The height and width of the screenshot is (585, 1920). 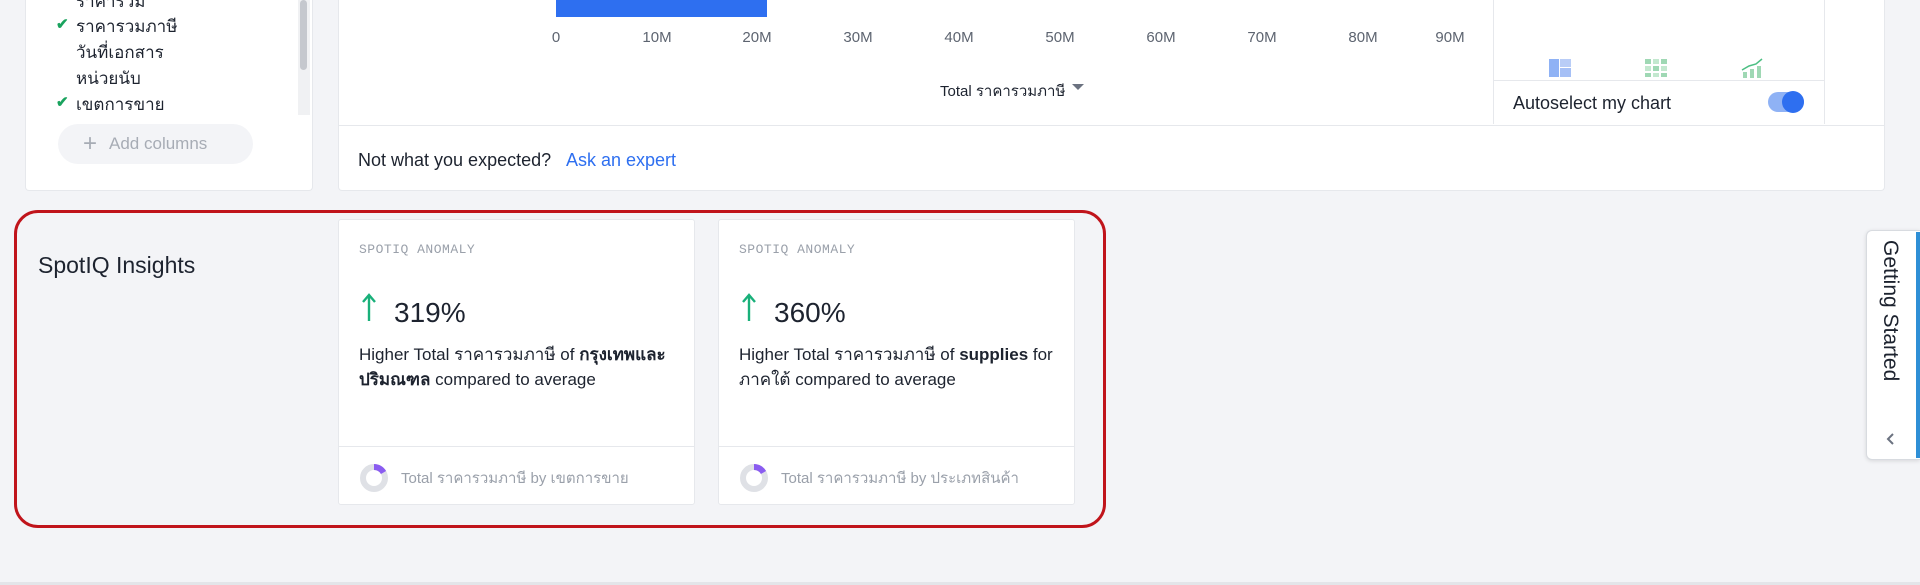 I want to click on caret-down-icon, so click(x=1078, y=87).